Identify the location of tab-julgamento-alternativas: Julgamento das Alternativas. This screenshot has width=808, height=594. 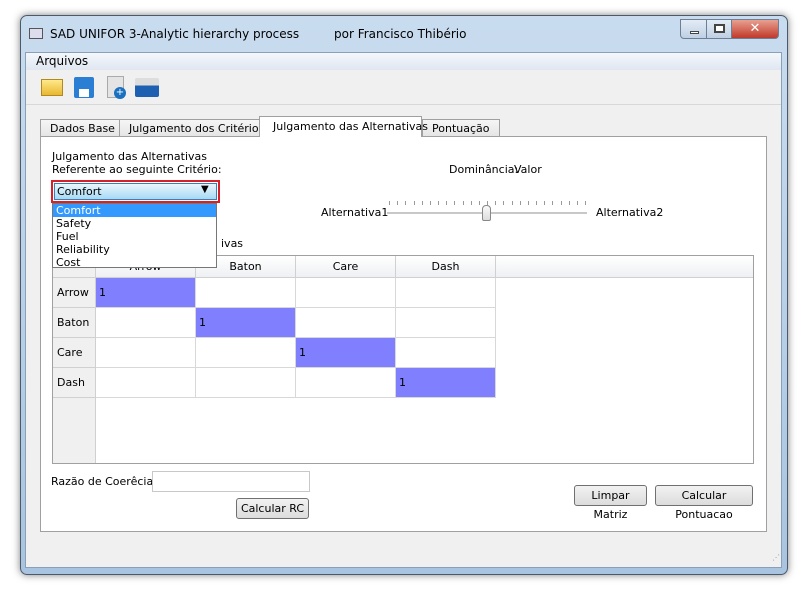
(343, 126).